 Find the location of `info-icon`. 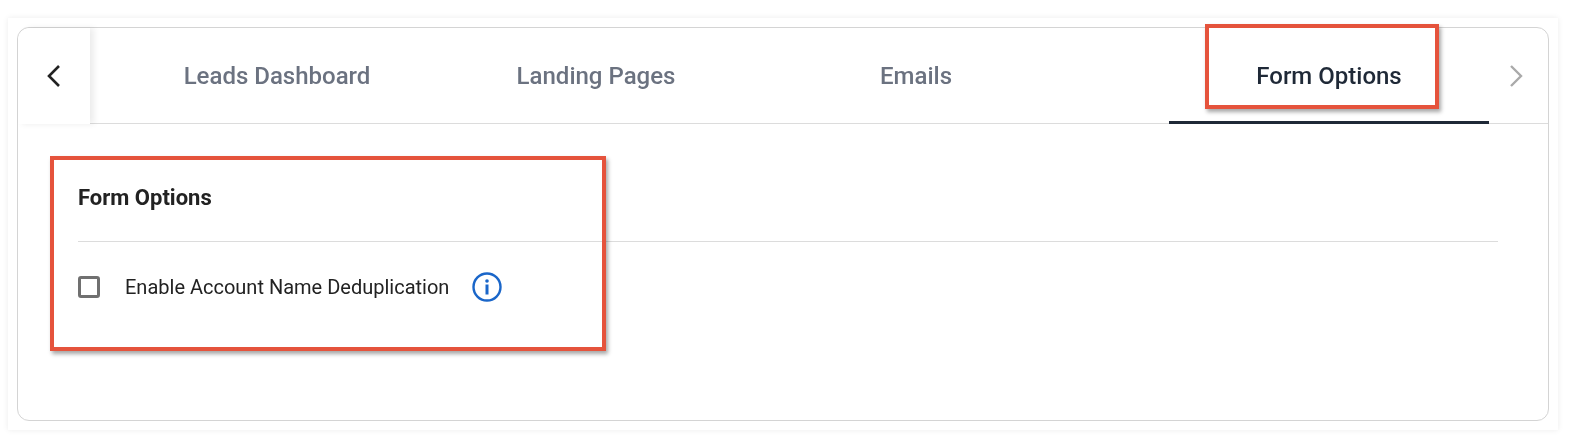

info-icon is located at coordinates (487, 287).